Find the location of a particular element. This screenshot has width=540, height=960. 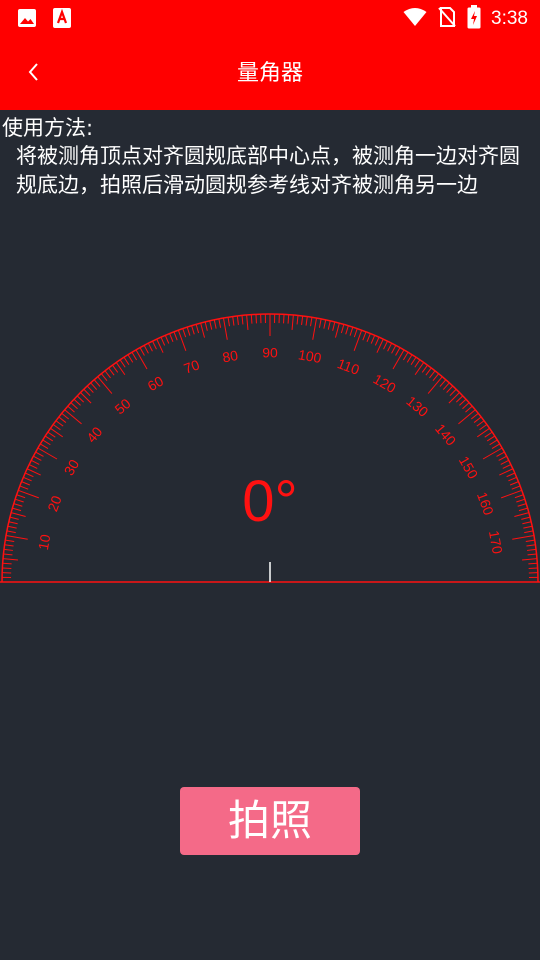

font-a-icon is located at coordinates (62, 20).